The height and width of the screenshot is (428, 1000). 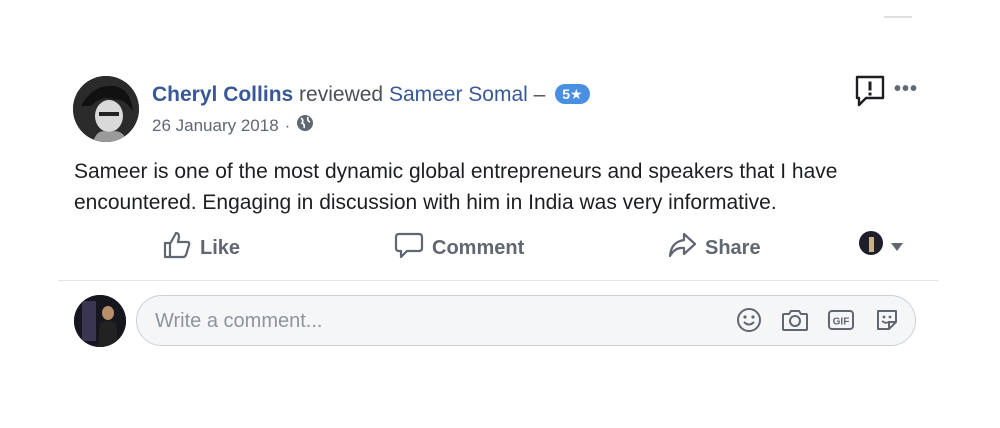 I want to click on comment-tools: GIF, so click(x=818, y=320).